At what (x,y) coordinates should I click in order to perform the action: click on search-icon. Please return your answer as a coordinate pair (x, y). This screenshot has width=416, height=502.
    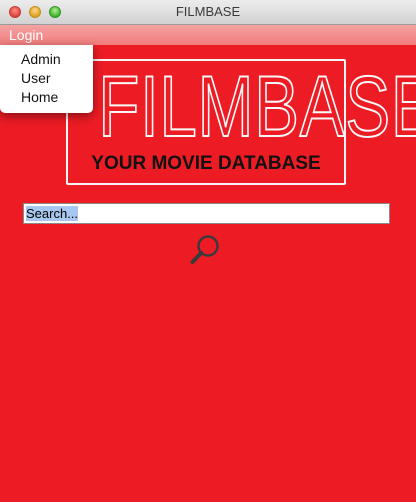
    Looking at the image, I should click on (206, 250).